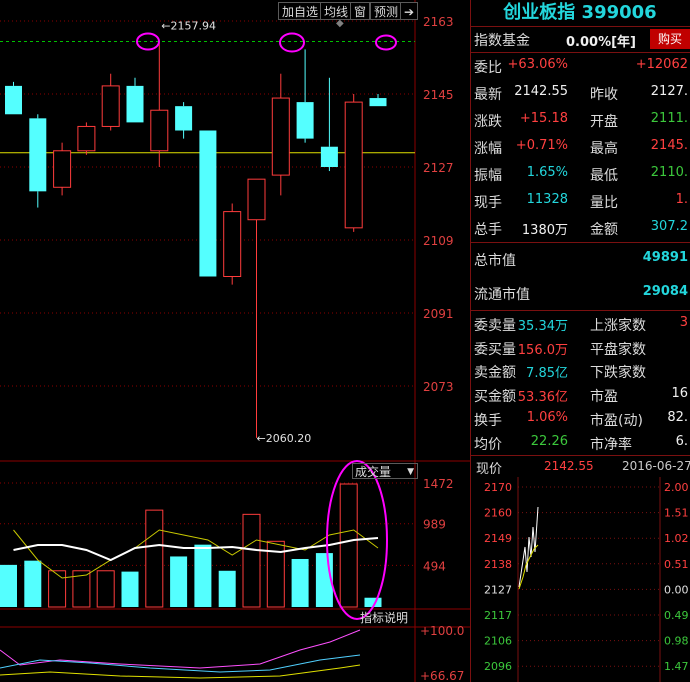 The width and height of the screenshot is (690, 682). Describe the element at coordinates (498, 538) in the screenshot. I see `mini-left-tick: 2149` at that location.